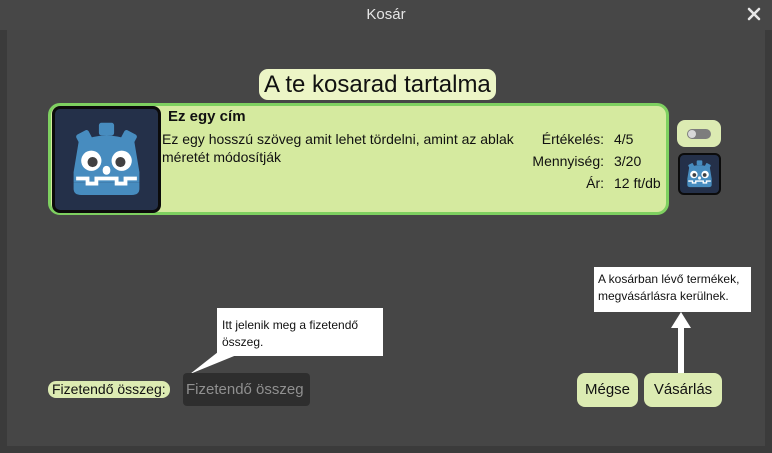  I want to click on cancel-button: Mégse, so click(607, 390).